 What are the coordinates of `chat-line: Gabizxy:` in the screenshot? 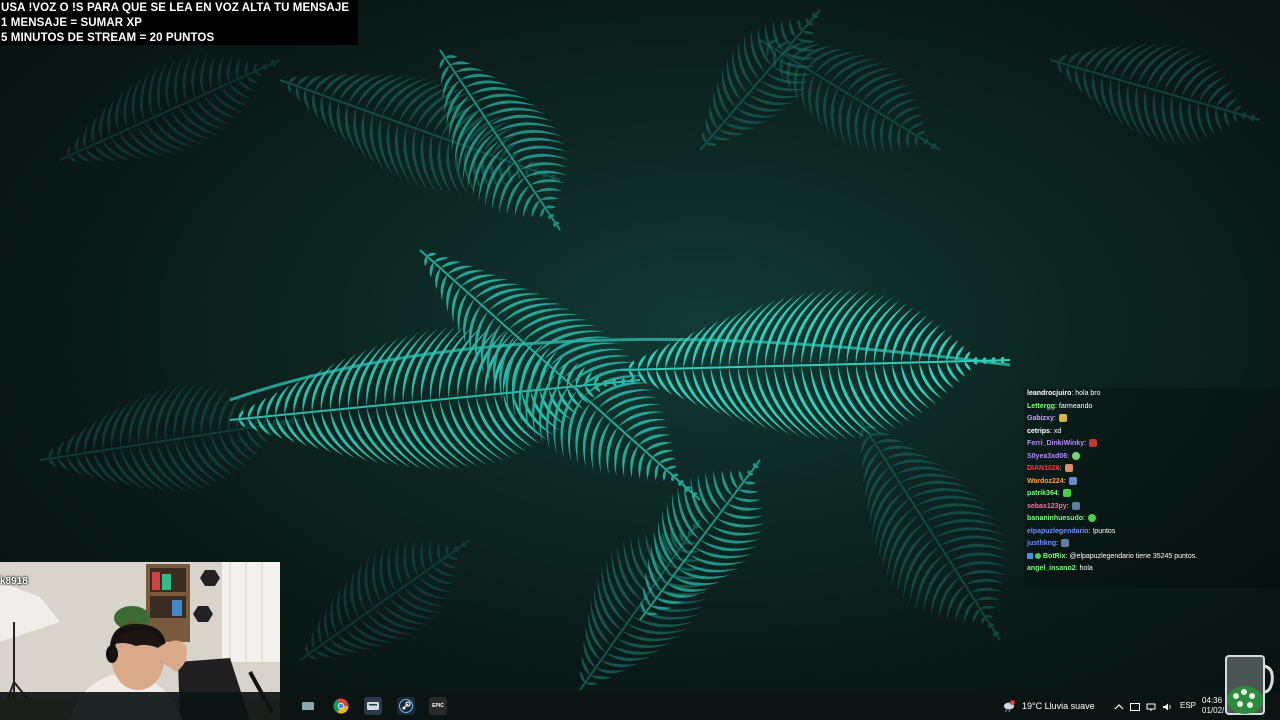 It's located at (1047, 419).